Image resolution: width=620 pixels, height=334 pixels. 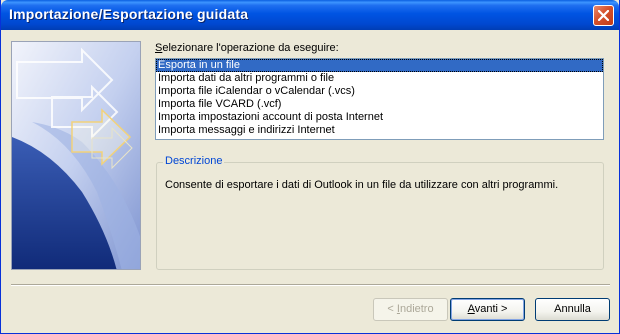 What do you see at coordinates (310, 285) in the screenshot?
I see `separator` at bounding box center [310, 285].